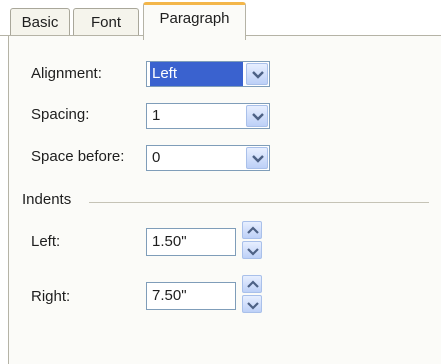 This screenshot has width=441, height=364. I want to click on alignment-dropdown: Left, so click(208, 74).